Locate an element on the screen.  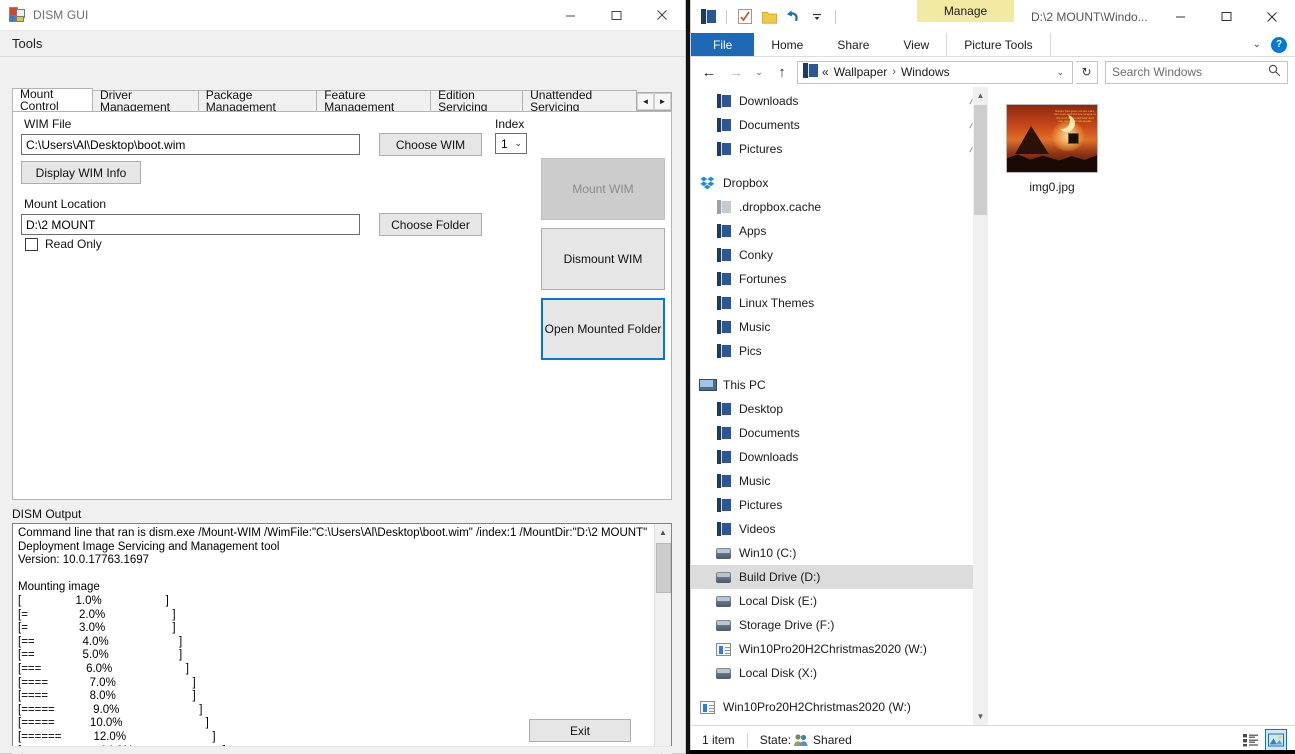
large-icons-view-button is located at coordinates (1276, 740).